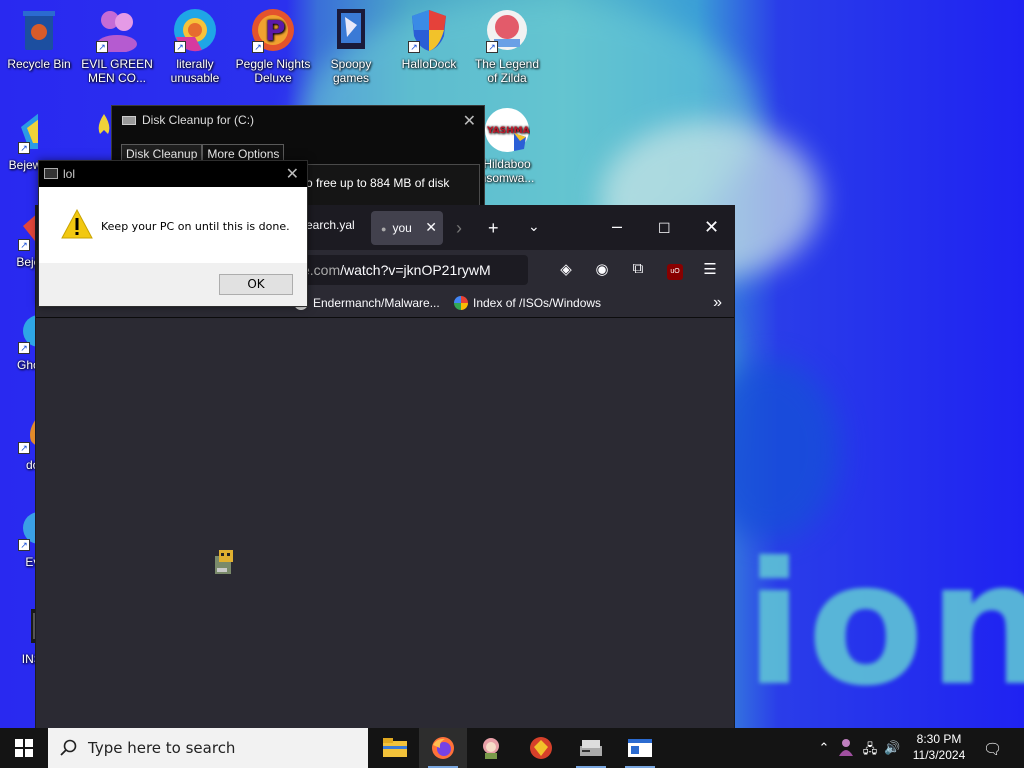 The width and height of the screenshot is (1024, 768). What do you see at coordinates (351, 30) in the screenshot?
I see `games-folder-icon` at bounding box center [351, 30].